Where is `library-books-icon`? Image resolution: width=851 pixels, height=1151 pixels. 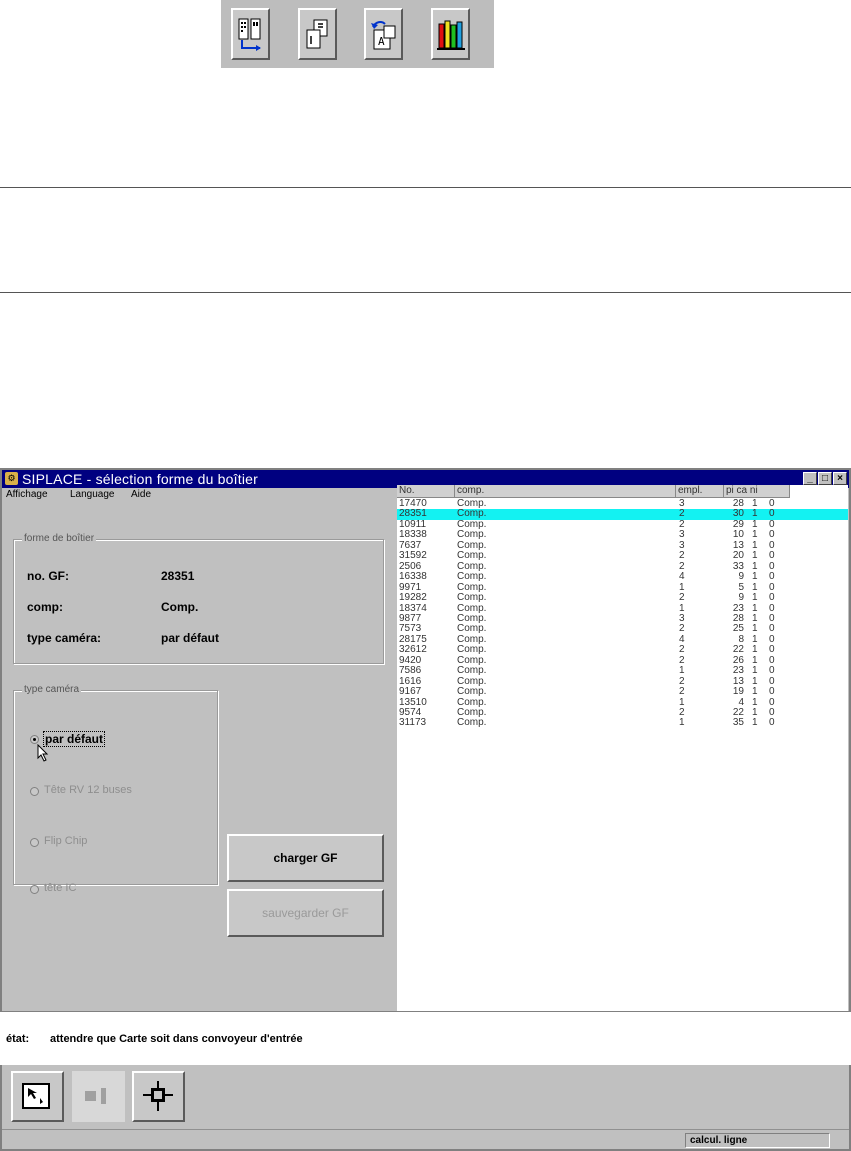
library-books-icon is located at coordinates (451, 35).